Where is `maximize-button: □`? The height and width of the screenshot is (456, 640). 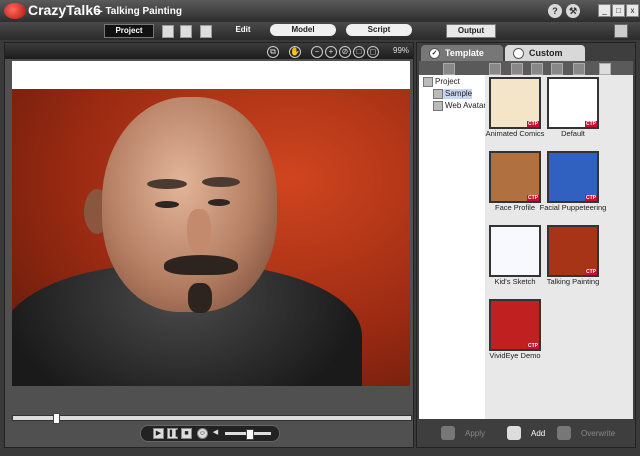 maximize-button: □ is located at coordinates (618, 10).